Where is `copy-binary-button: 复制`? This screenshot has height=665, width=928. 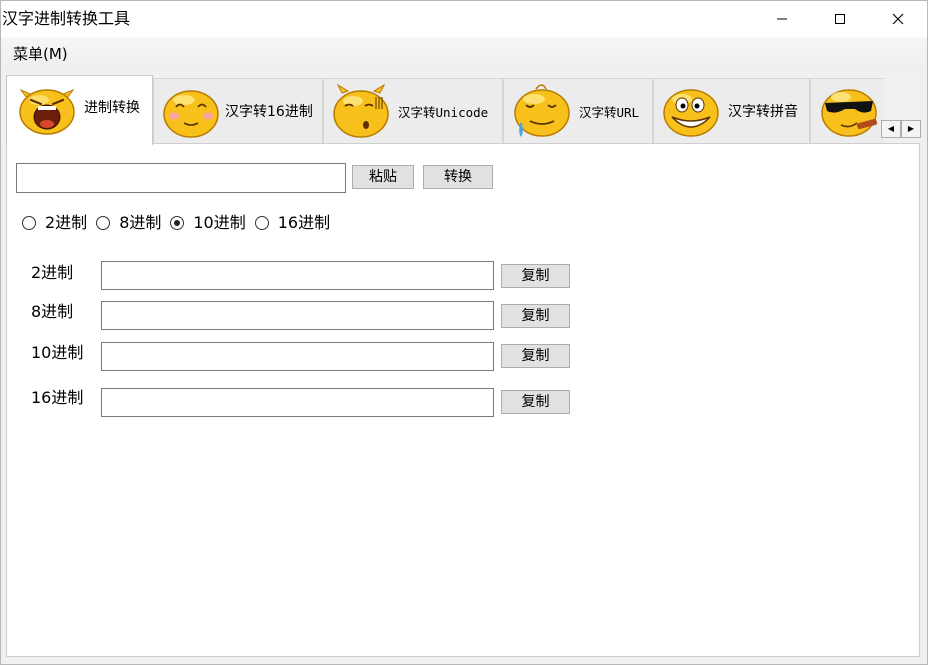
copy-binary-button: 复制 is located at coordinates (535, 276).